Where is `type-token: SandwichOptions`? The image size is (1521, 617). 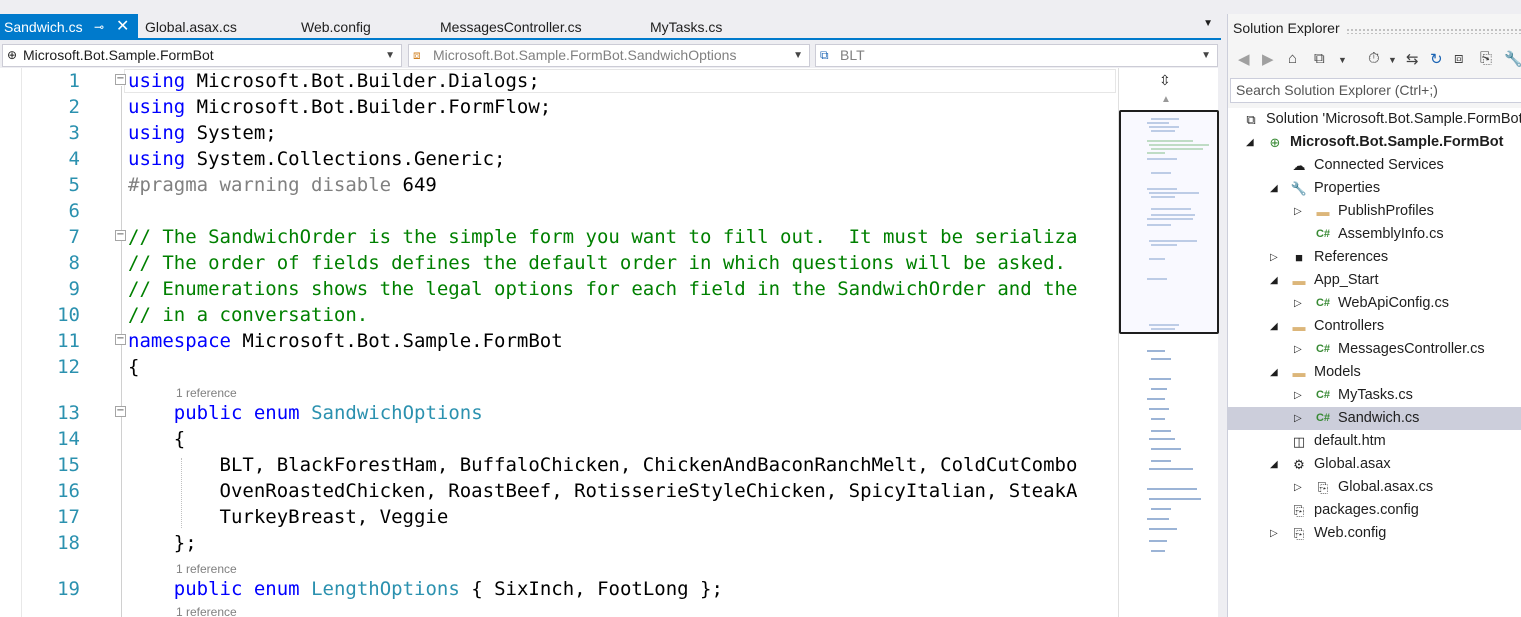 type-token: SandwichOptions is located at coordinates (397, 413).